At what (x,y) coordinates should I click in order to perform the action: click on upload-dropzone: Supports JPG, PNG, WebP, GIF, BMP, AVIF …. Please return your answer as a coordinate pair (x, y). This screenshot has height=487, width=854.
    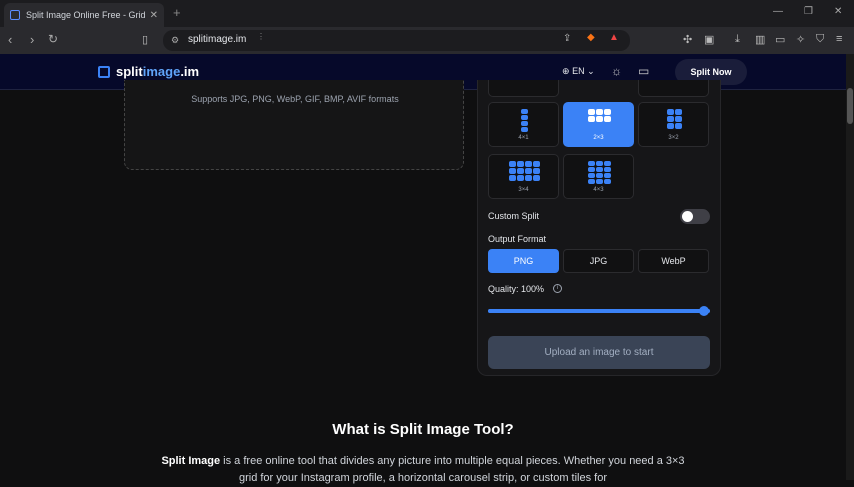
    Looking at the image, I should click on (294, 125).